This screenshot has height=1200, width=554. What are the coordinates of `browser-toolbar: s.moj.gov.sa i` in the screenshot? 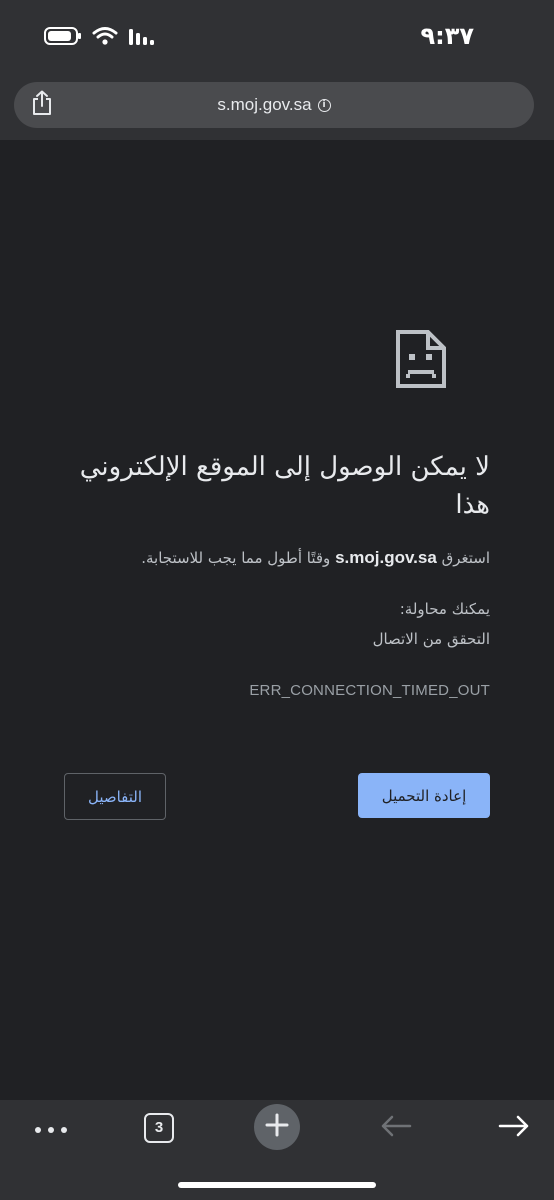 It's located at (277, 108).